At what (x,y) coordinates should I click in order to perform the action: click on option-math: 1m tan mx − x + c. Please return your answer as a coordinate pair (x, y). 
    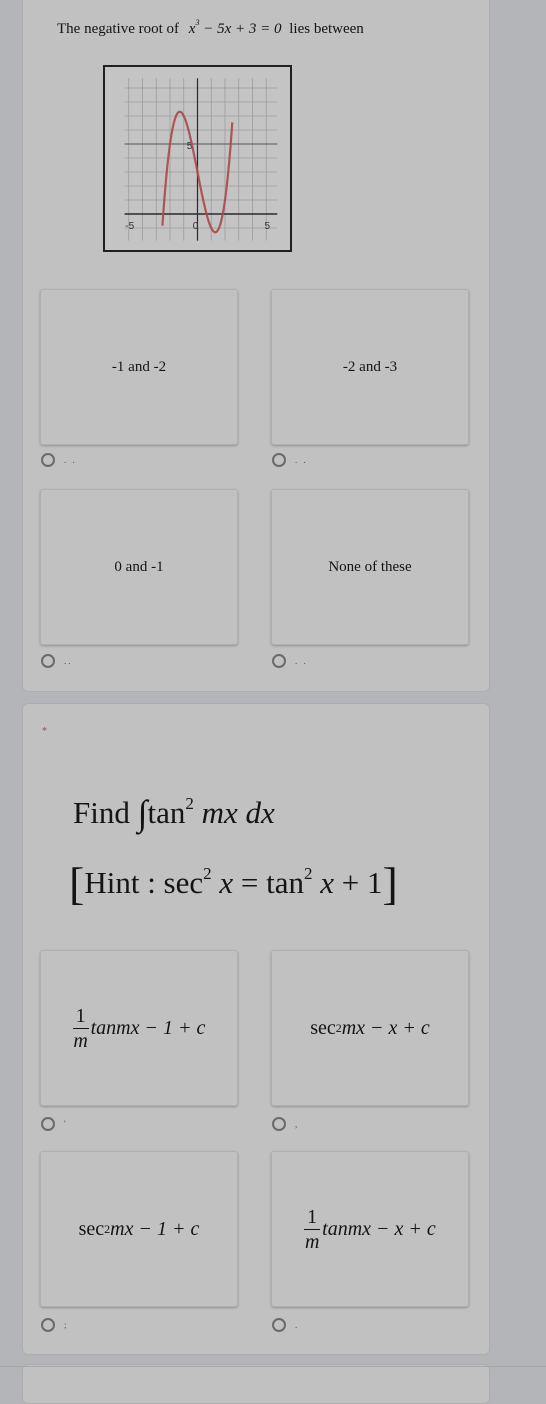
    Looking at the image, I should click on (370, 1229).